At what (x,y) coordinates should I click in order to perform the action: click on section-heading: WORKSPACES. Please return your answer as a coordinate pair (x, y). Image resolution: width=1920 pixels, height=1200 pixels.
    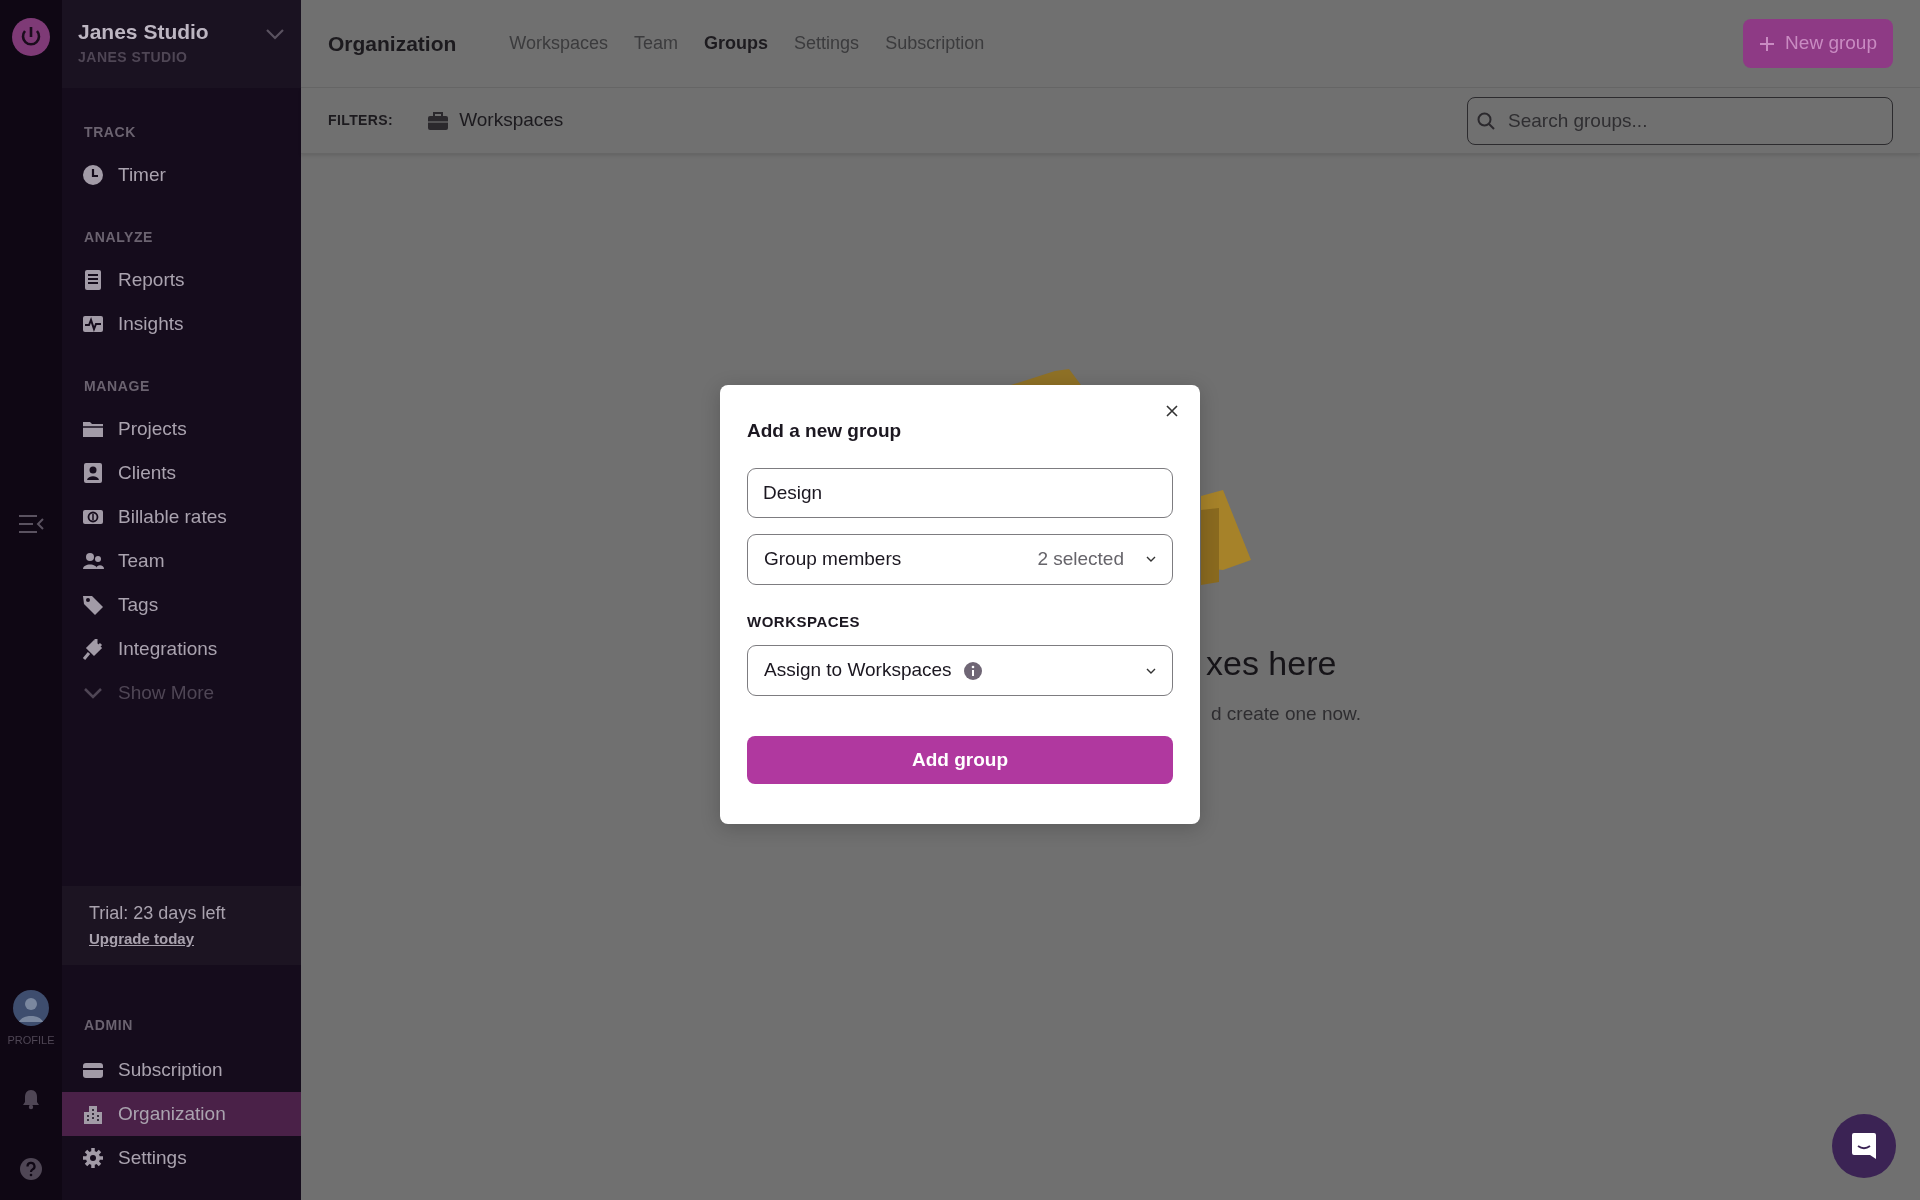
    Looking at the image, I should click on (804, 621).